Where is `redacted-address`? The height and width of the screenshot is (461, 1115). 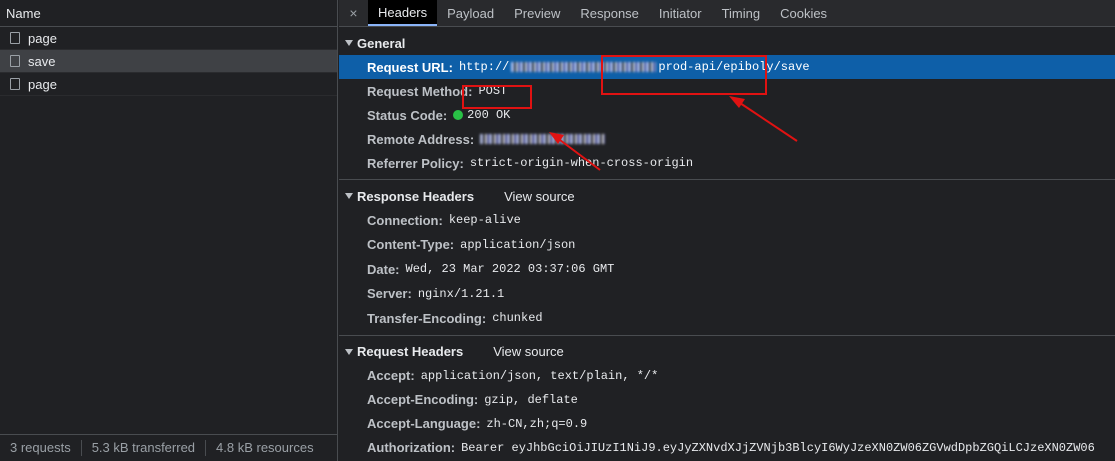
redacted-address is located at coordinates (543, 139).